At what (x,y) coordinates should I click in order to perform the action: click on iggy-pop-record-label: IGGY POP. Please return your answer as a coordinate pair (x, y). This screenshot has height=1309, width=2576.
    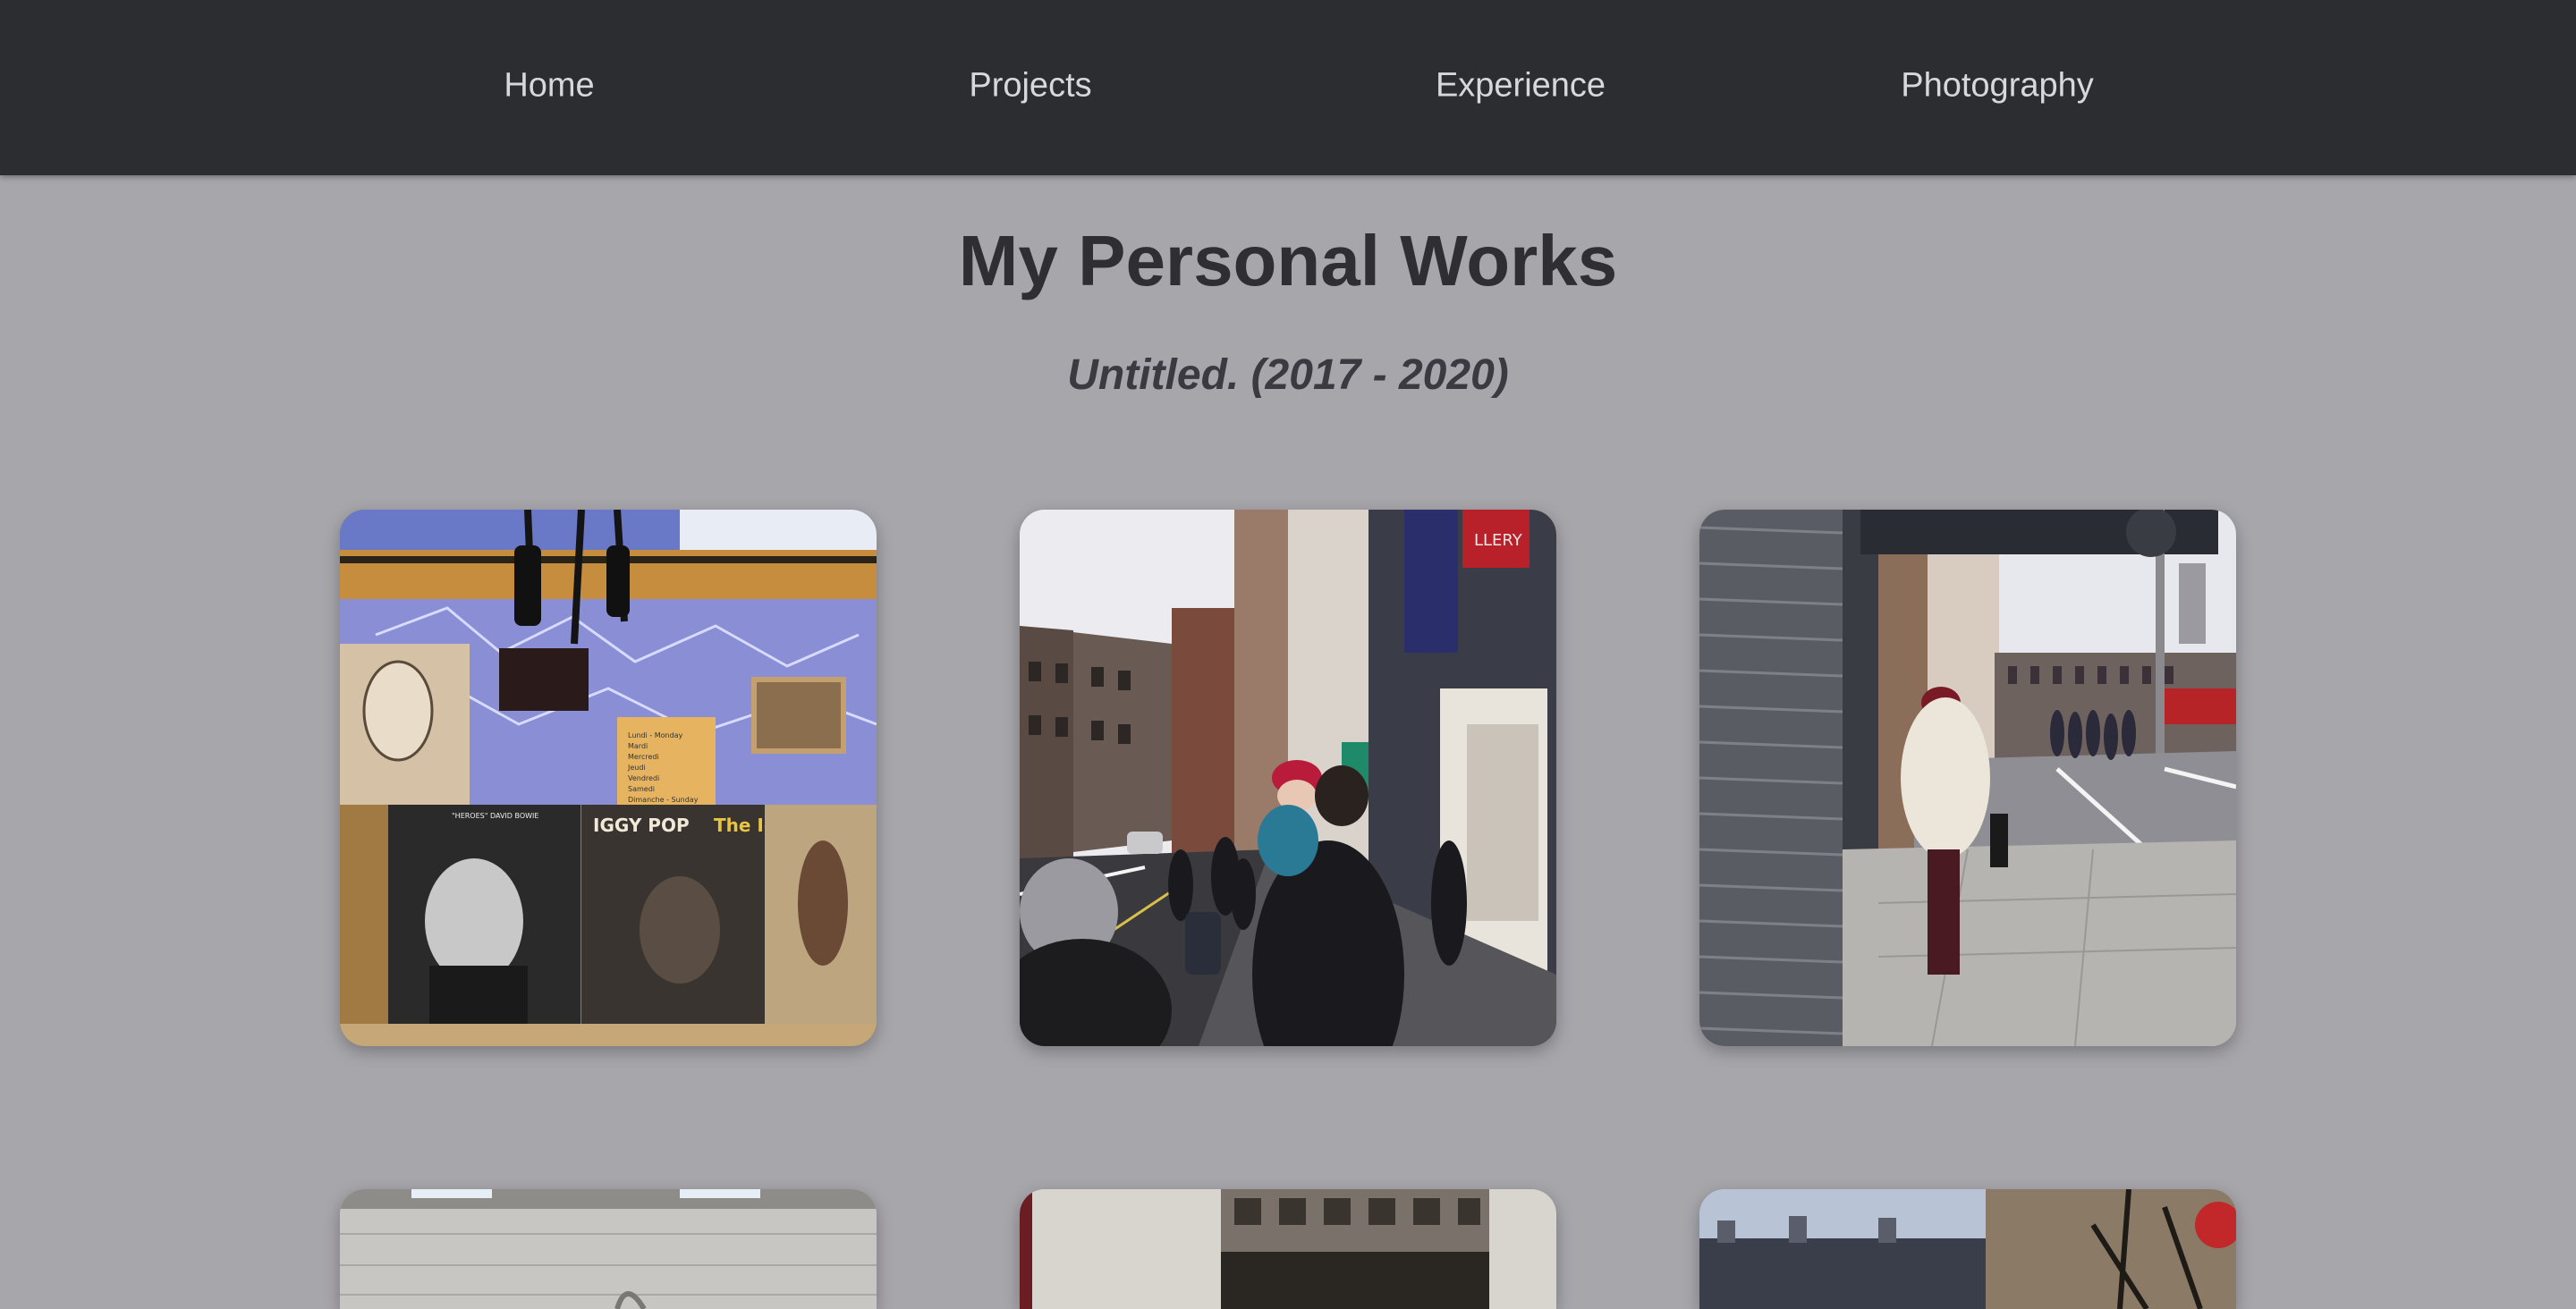
    Looking at the image, I should click on (641, 825).